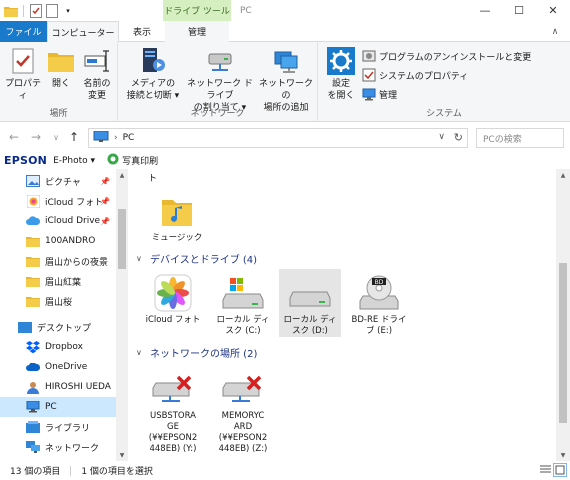  What do you see at coordinates (197, 31) in the screenshot?
I see `tab-manage: 管理` at bounding box center [197, 31].